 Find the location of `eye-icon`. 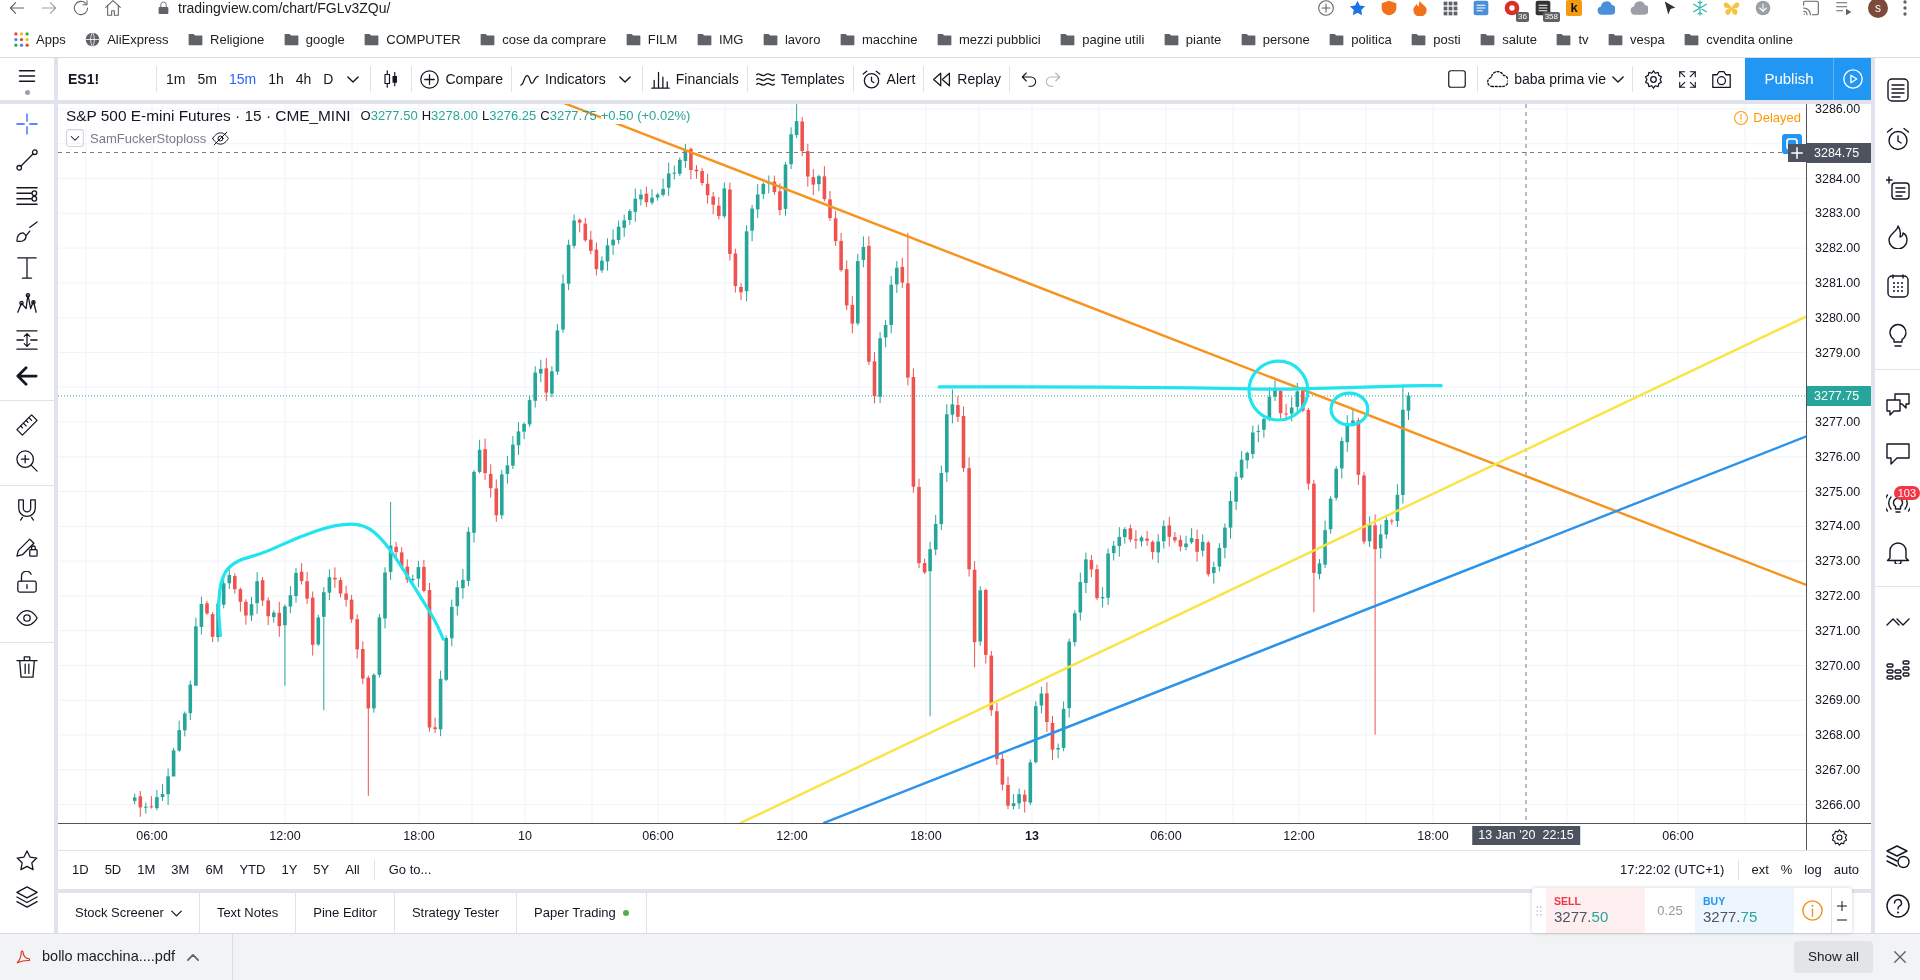

eye-icon is located at coordinates (27, 618).